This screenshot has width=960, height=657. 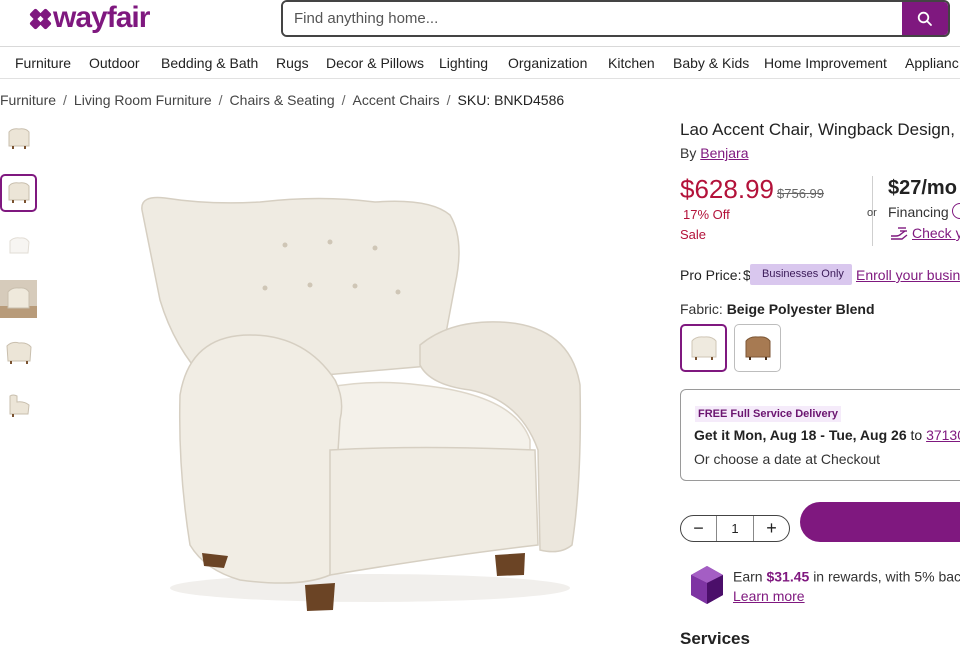 What do you see at coordinates (396, 100) in the screenshot?
I see `breadcrumb-accent-chairs: Accent Chairs` at bounding box center [396, 100].